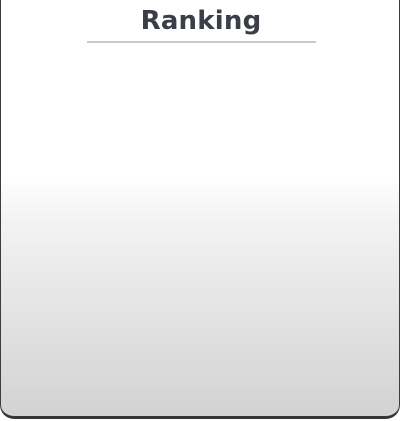 The image size is (400, 421). I want to click on title-divider, so click(201, 42).